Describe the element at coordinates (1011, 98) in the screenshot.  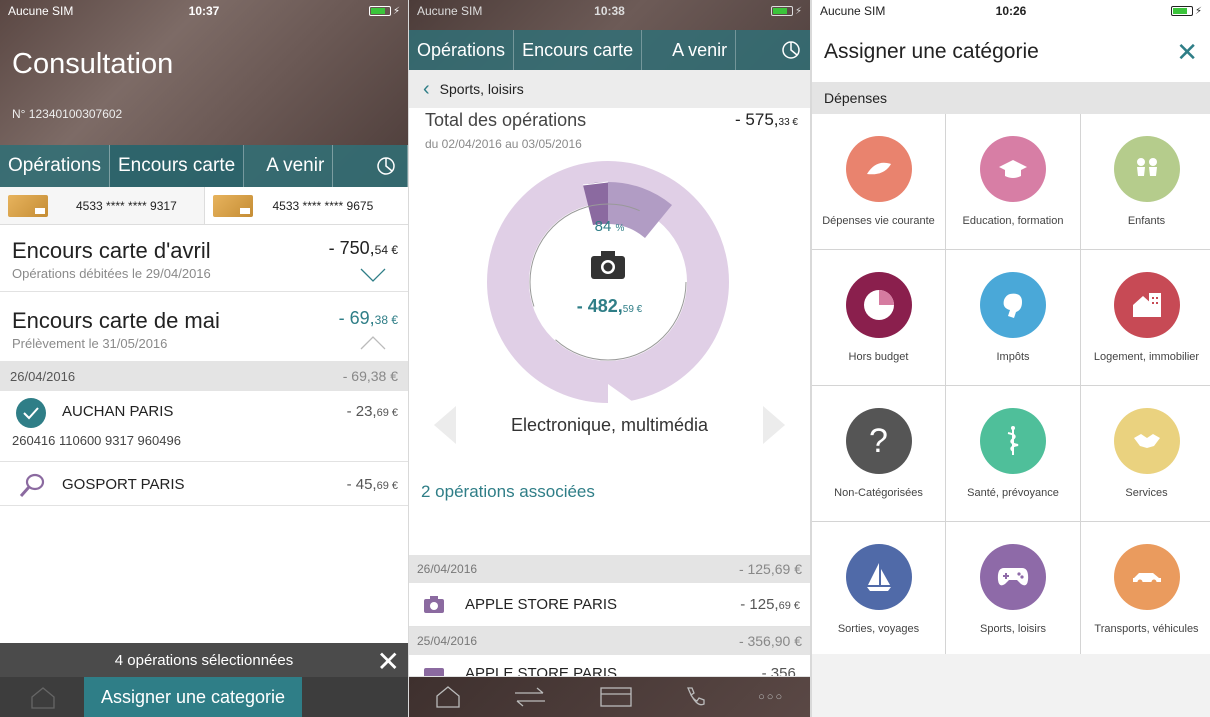
I see `section-header: Dépenses` at that location.